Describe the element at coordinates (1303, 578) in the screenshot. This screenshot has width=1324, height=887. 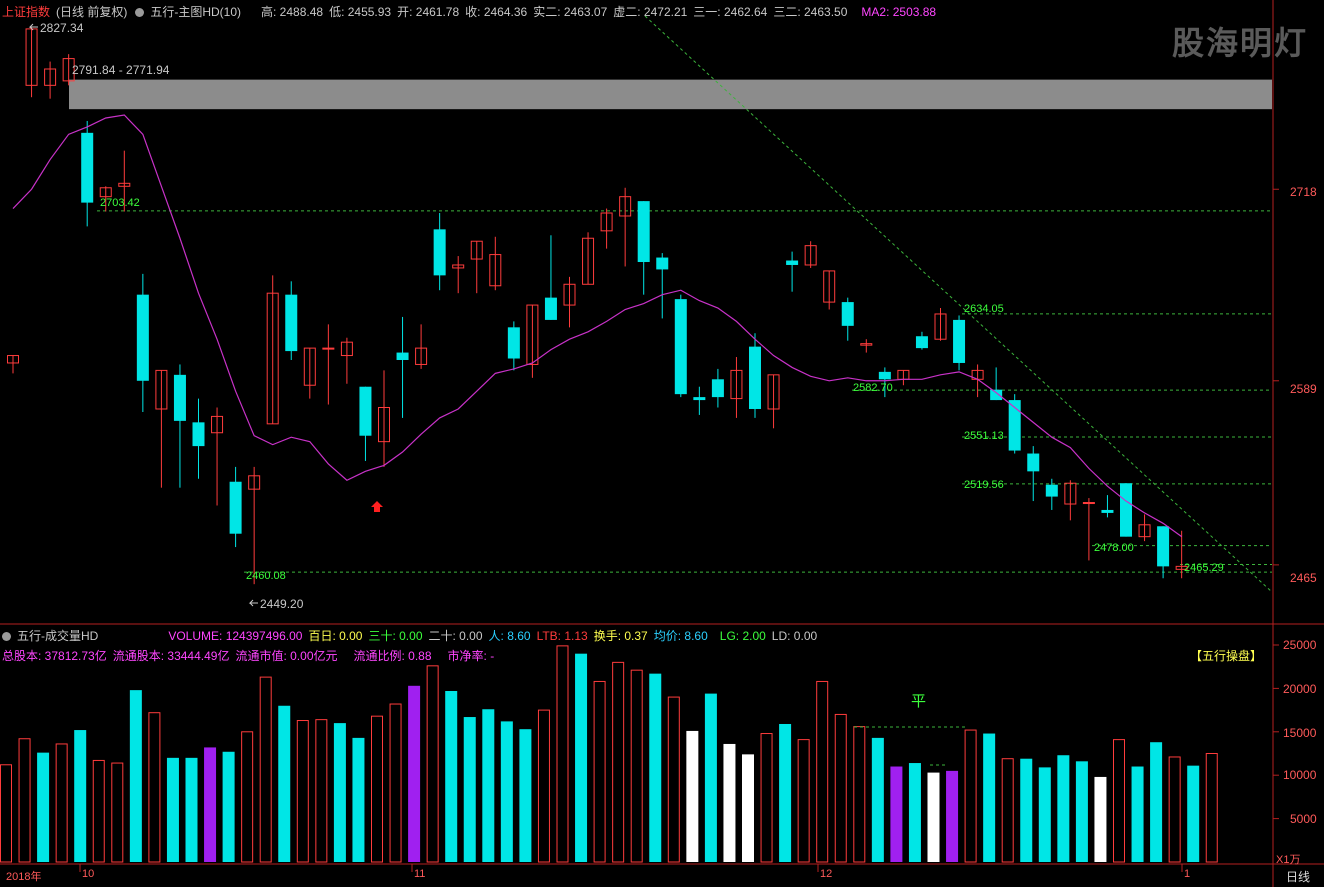
I see `price-axis-tick: 2465` at that location.